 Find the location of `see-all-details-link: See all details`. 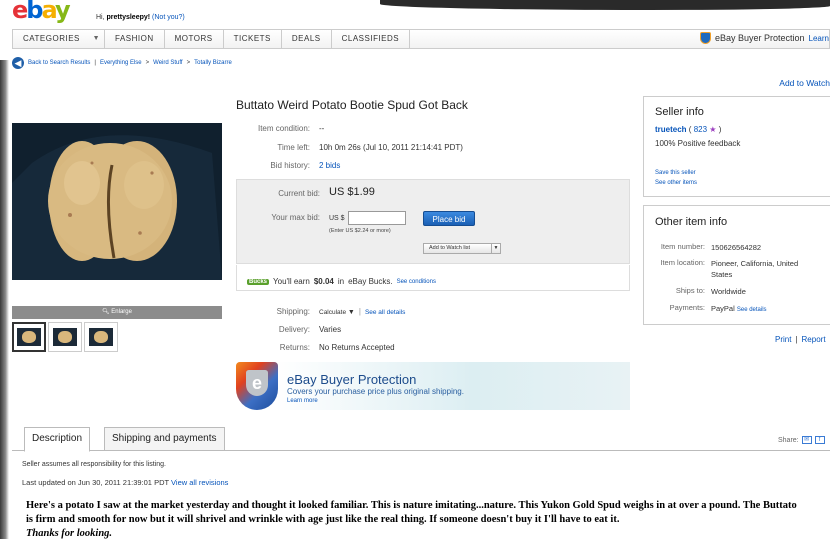

see-all-details-link: See all details is located at coordinates (385, 312).